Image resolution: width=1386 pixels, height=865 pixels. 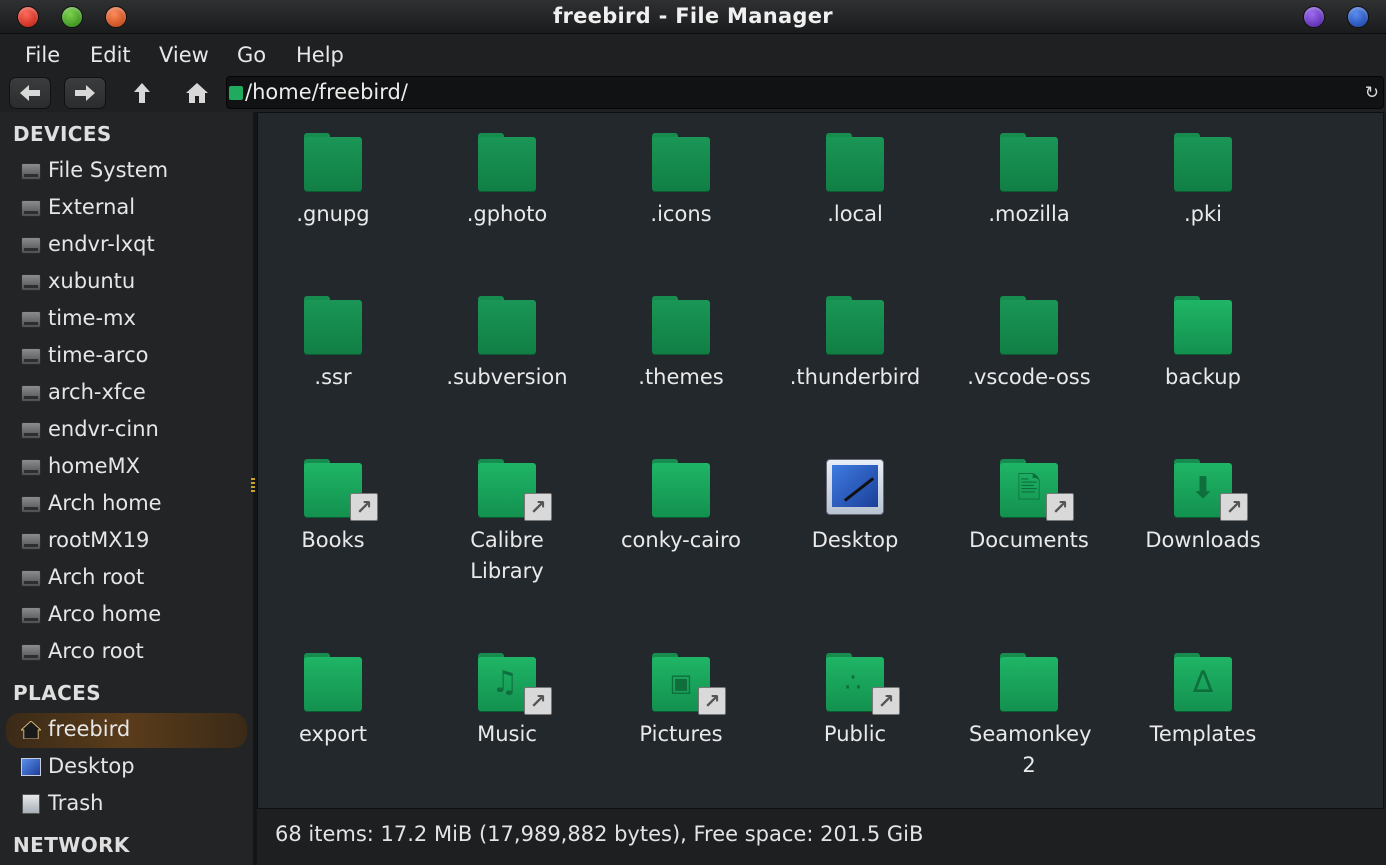 I want to click on toolbar: /home/freebird/ ↻, so click(x=693, y=93).